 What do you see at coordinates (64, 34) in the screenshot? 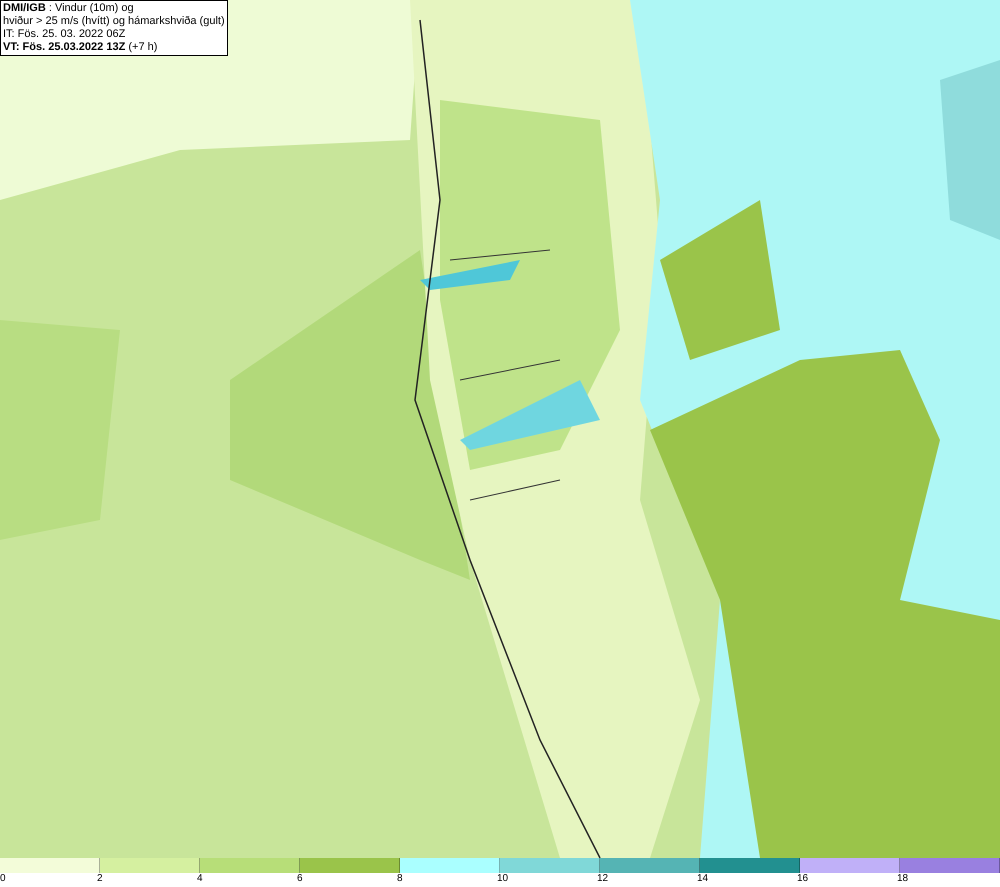
I see `info-text: IT: Fös. 25. 03. 2022 06Z` at bounding box center [64, 34].